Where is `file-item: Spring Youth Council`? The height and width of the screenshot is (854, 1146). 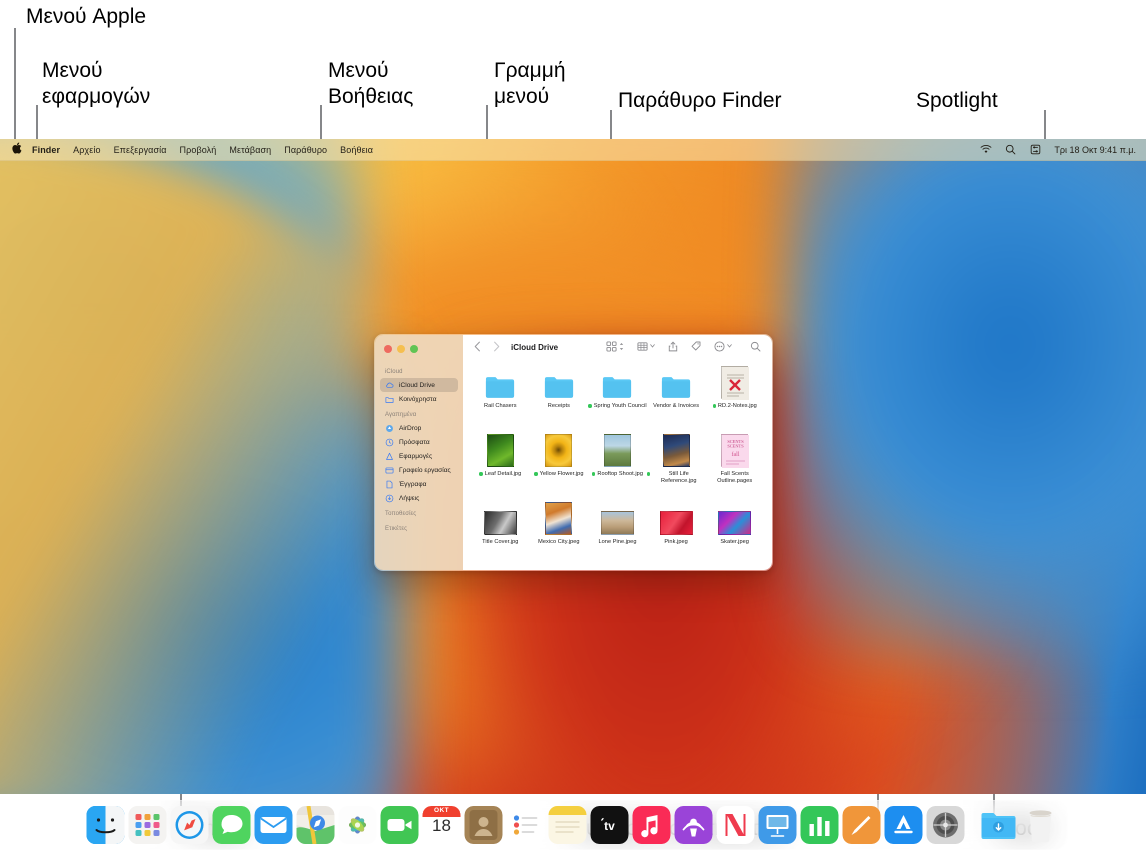
file-item: Spring Youth Council is located at coordinates (617, 400).